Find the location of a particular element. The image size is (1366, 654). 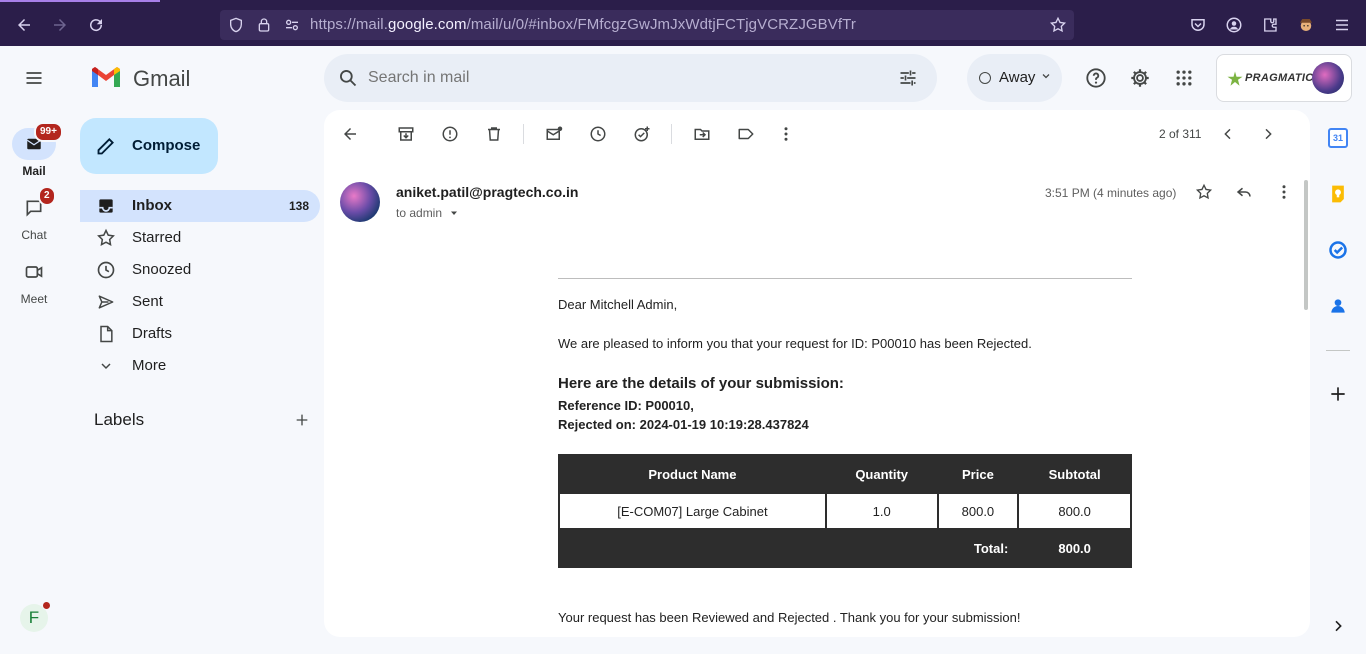

org-logo-text: Pragmatic is located at coordinates (1279, 78).